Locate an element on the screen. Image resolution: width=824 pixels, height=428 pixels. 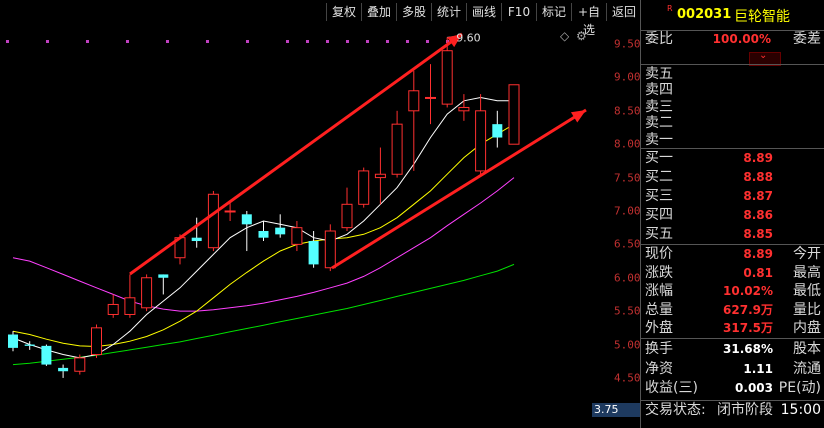
quote-stat-row: 总量 627.9万 量比 is located at coordinates (734, 310).